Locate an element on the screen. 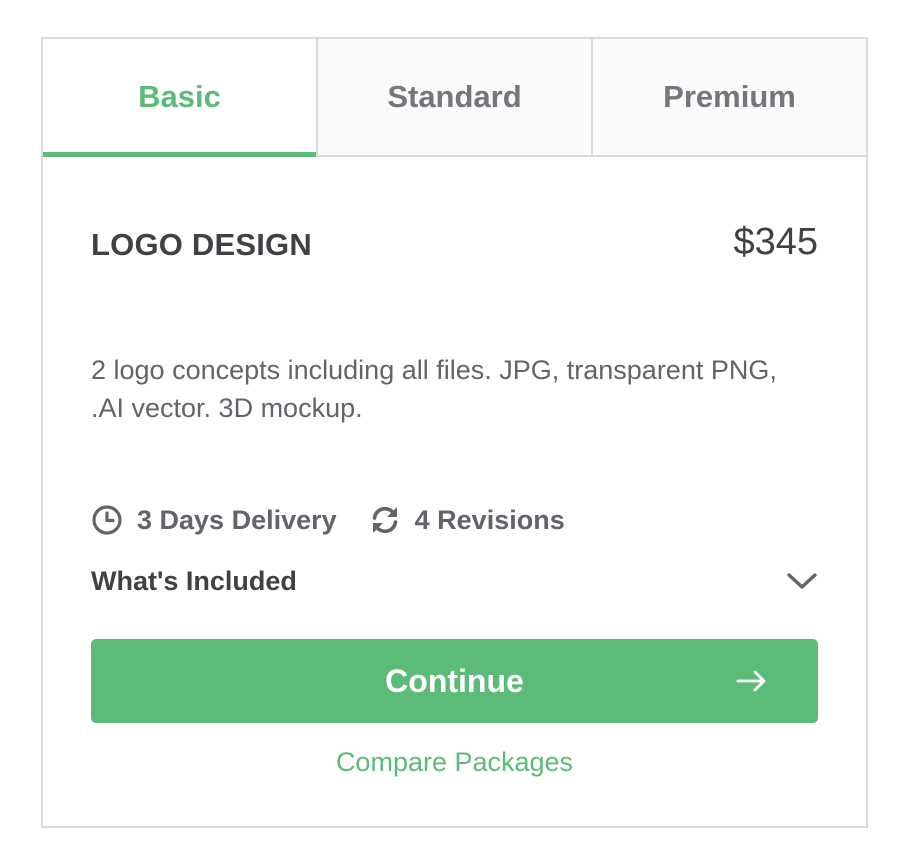 This screenshot has height=860, width=918. continue-label: Continue is located at coordinates (454, 680).